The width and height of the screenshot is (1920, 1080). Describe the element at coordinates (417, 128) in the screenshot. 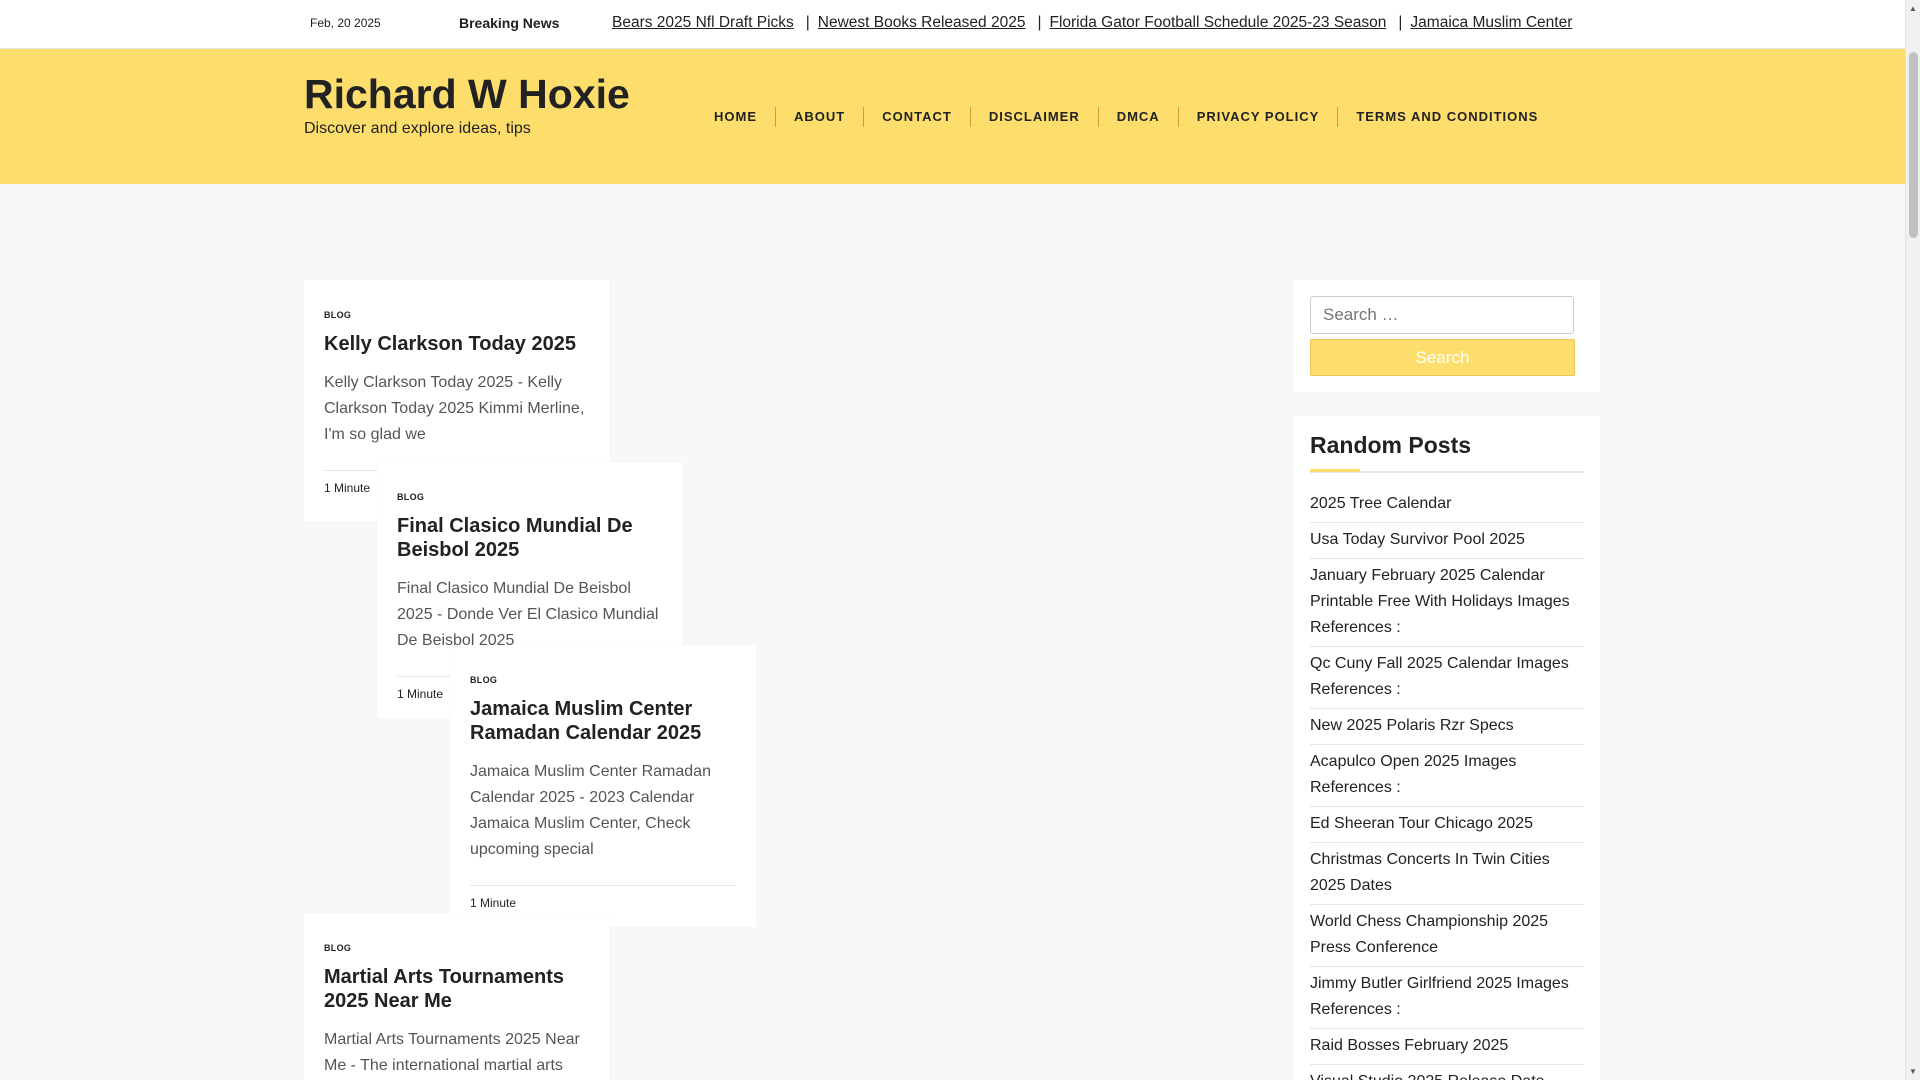

I see `site-description: Discover and explore ideas, tips` at that location.